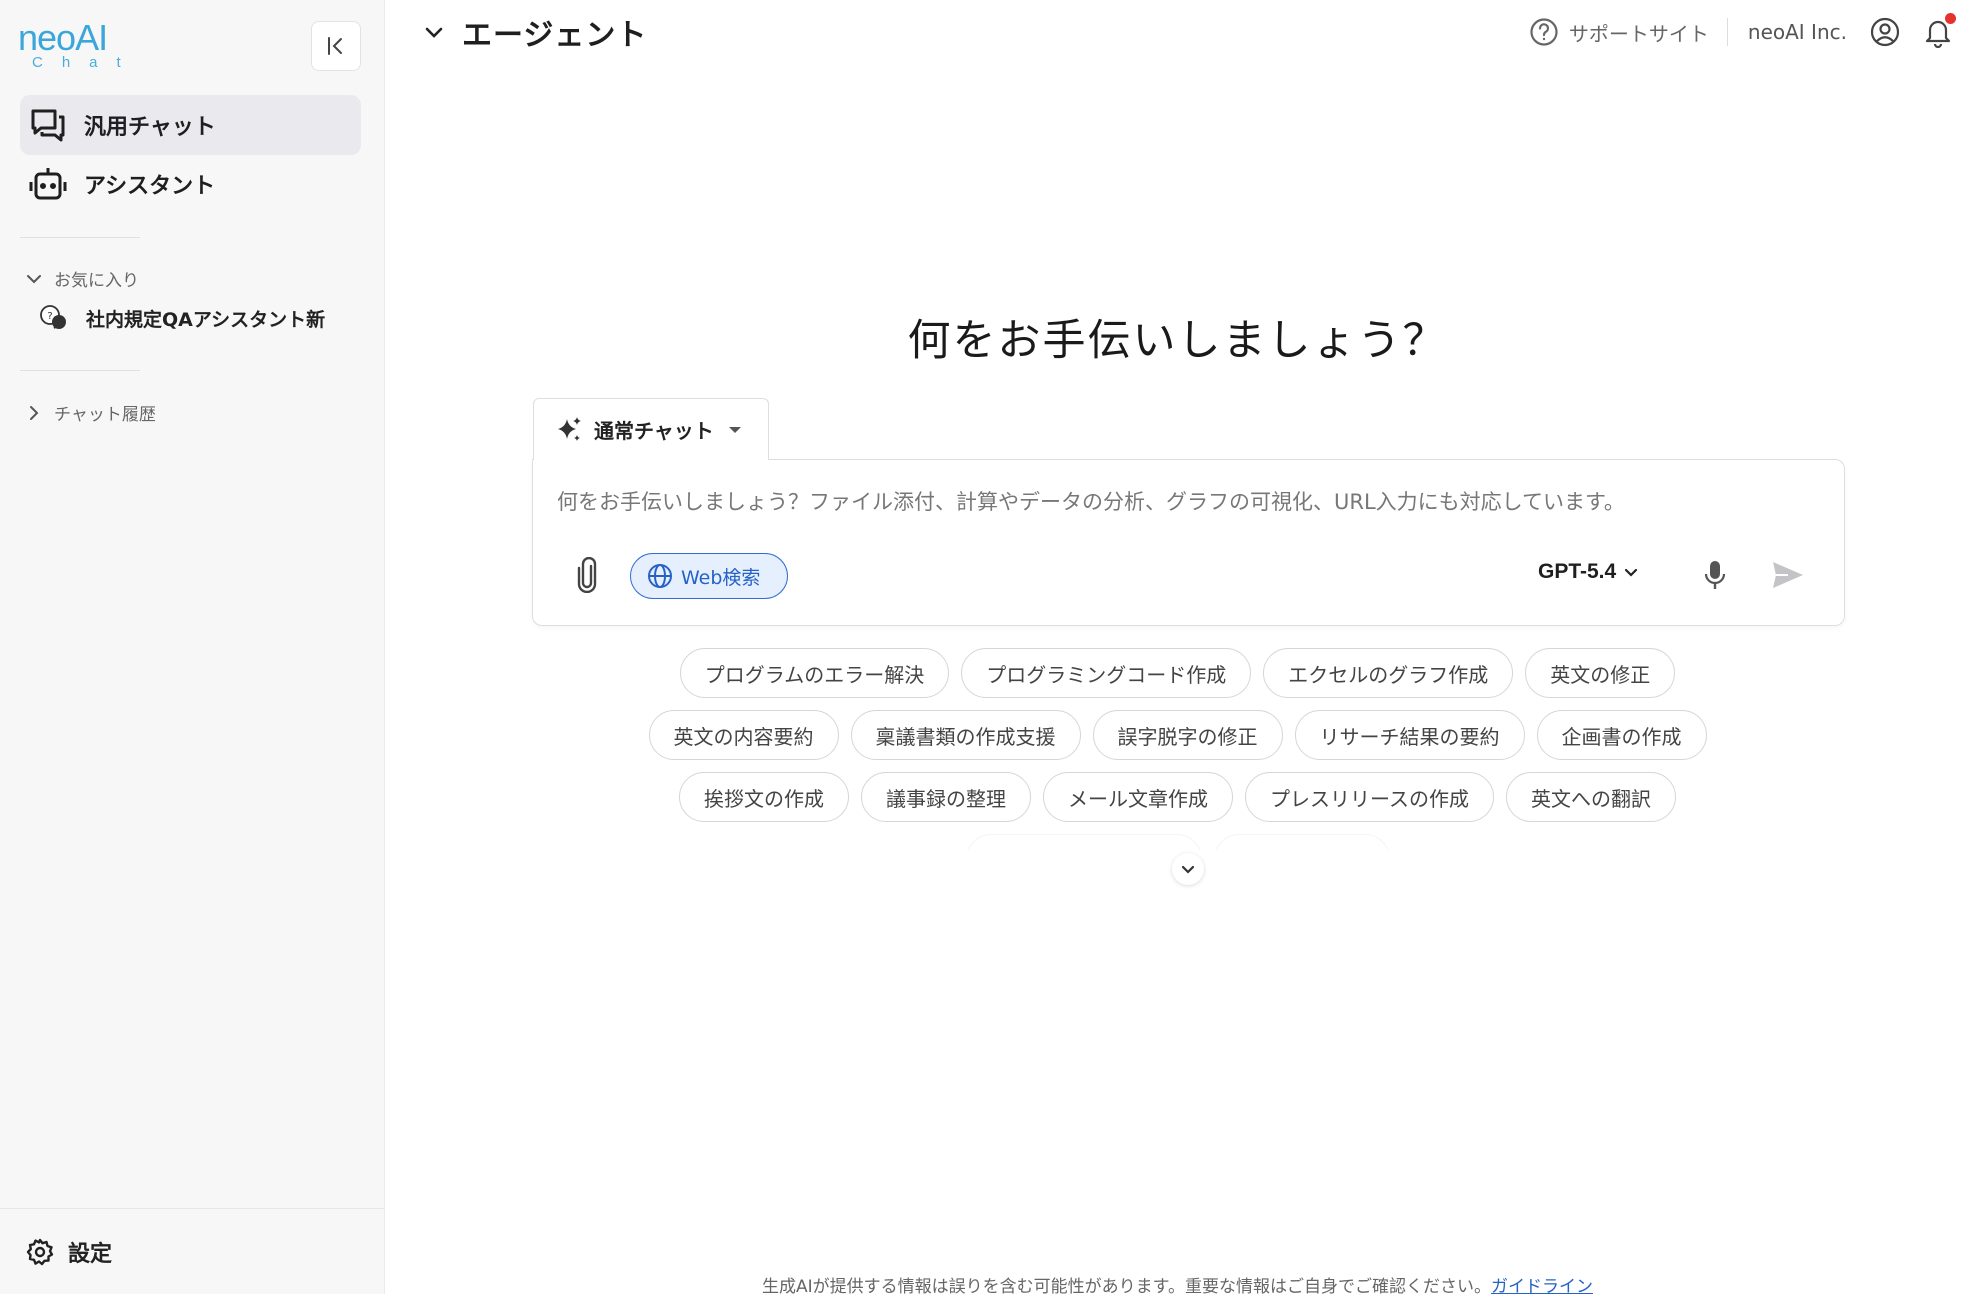 The height and width of the screenshot is (1294, 1965). I want to click on suggestion-chip: 議事録の整理, so click(946, 797).